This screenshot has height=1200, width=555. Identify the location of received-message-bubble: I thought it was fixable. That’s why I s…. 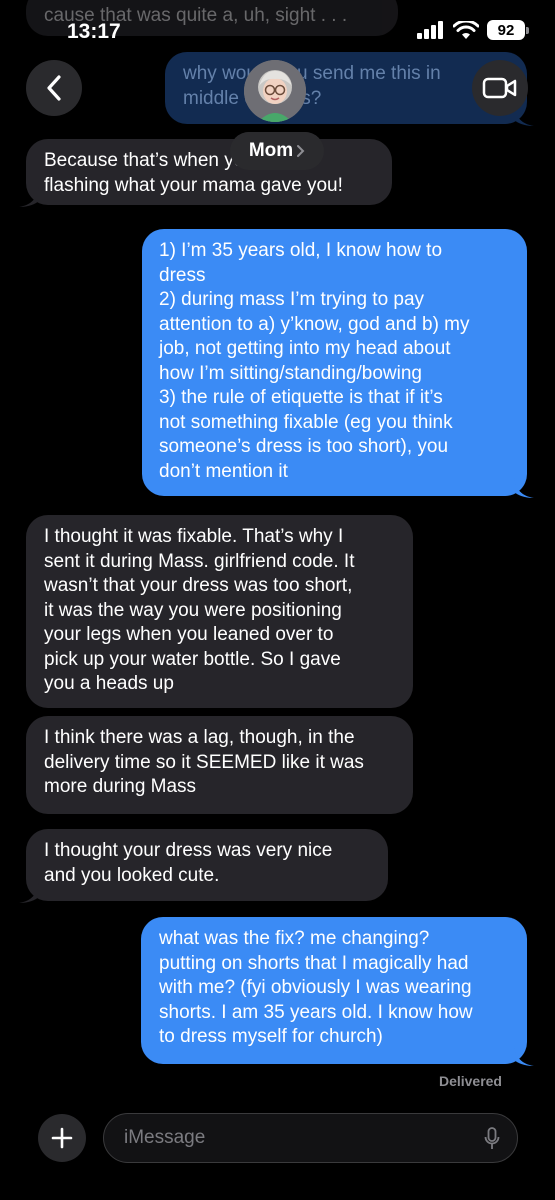
(219, 611).